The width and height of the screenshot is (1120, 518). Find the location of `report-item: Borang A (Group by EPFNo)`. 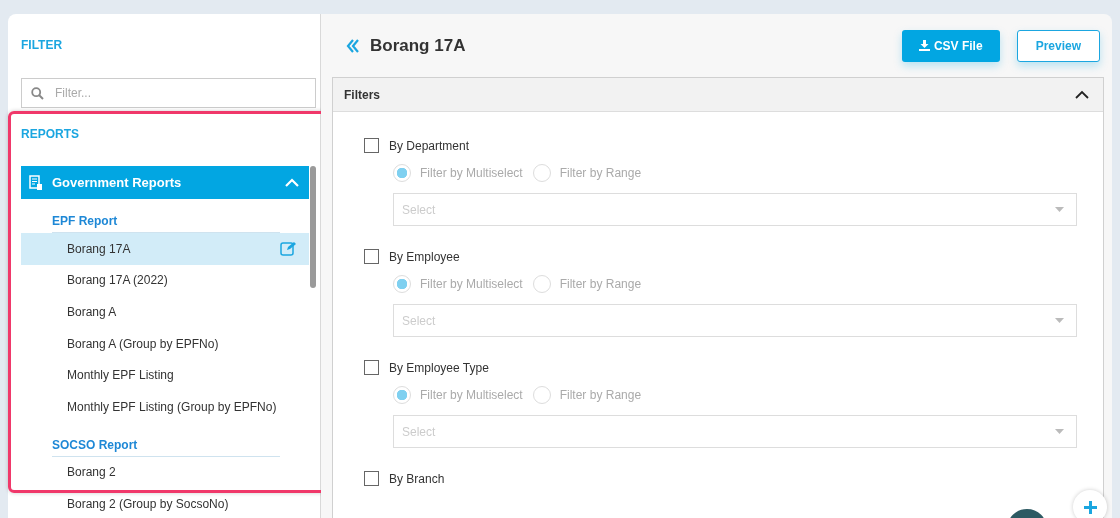

report-item: Borang A (Group by EPFNo) is located at coordinates (165, 343).